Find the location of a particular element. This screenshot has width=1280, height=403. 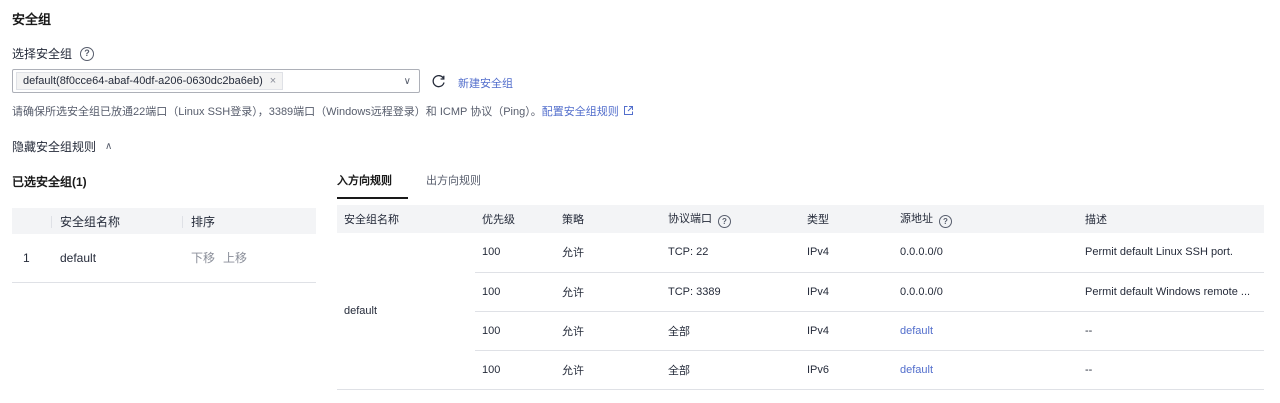

move-down-button: 下移 is located at coordinates (203, 258).